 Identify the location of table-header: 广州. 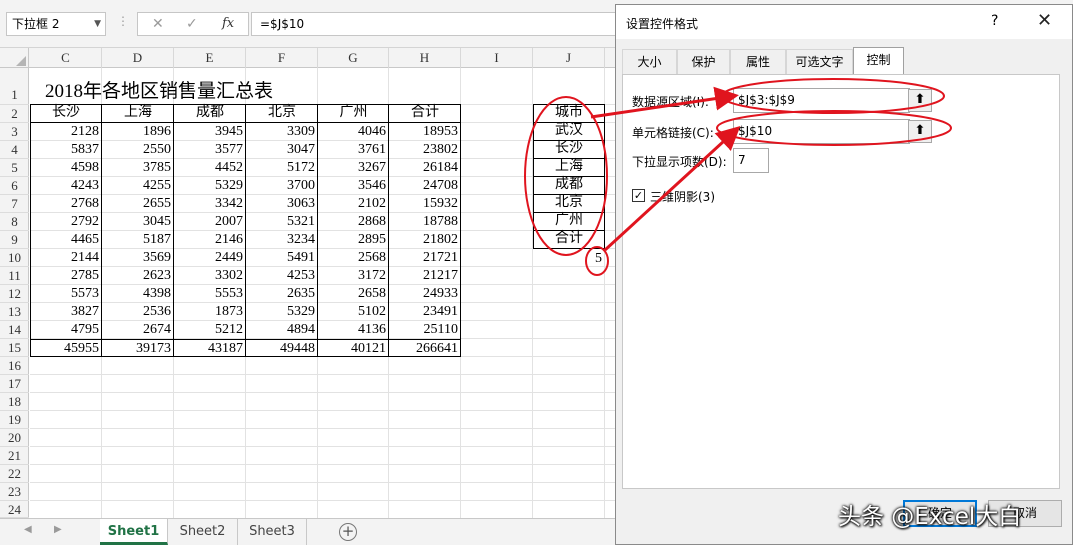
(353, 113).